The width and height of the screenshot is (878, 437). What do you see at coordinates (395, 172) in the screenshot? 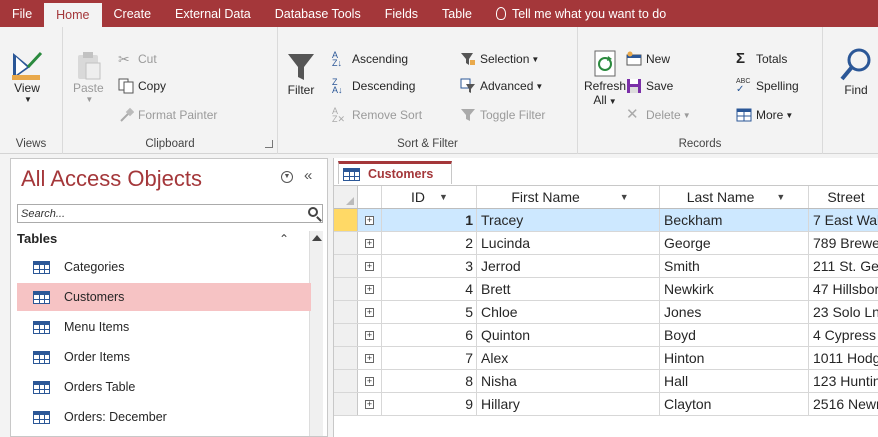
I see `document-tab-customers: Customers` at bounding box center [395, 172].